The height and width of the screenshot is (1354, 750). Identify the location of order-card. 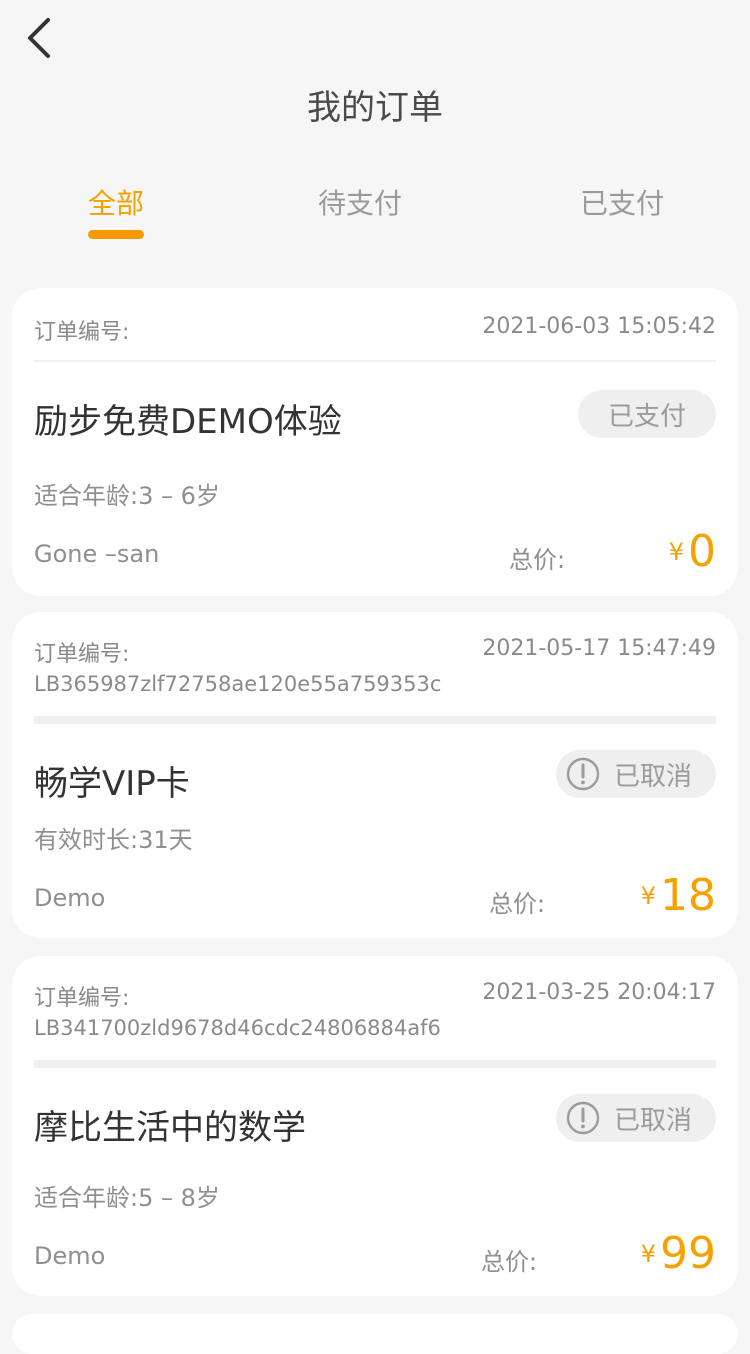
(375, 1334).